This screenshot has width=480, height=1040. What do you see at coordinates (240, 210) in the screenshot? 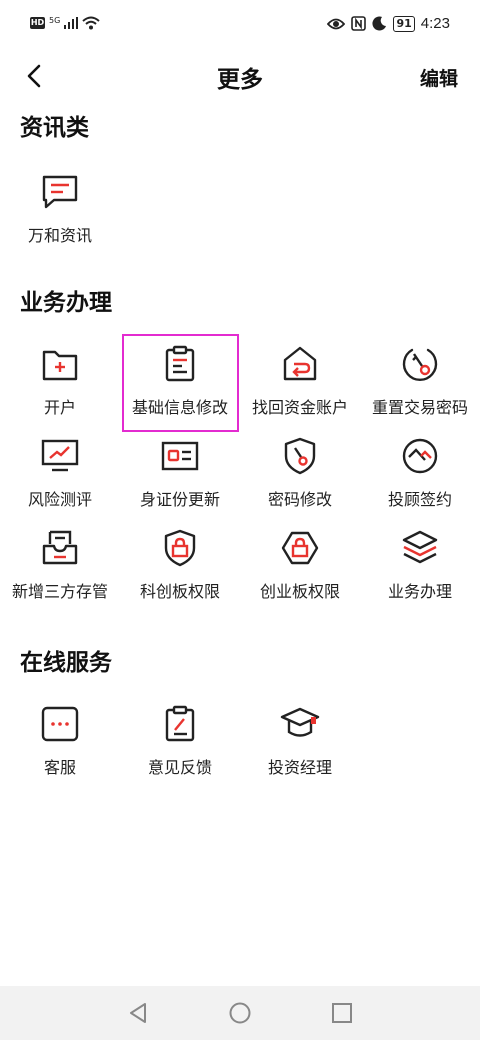
I see `info-grid: 万和资讯` at bounding box center [240, 210].